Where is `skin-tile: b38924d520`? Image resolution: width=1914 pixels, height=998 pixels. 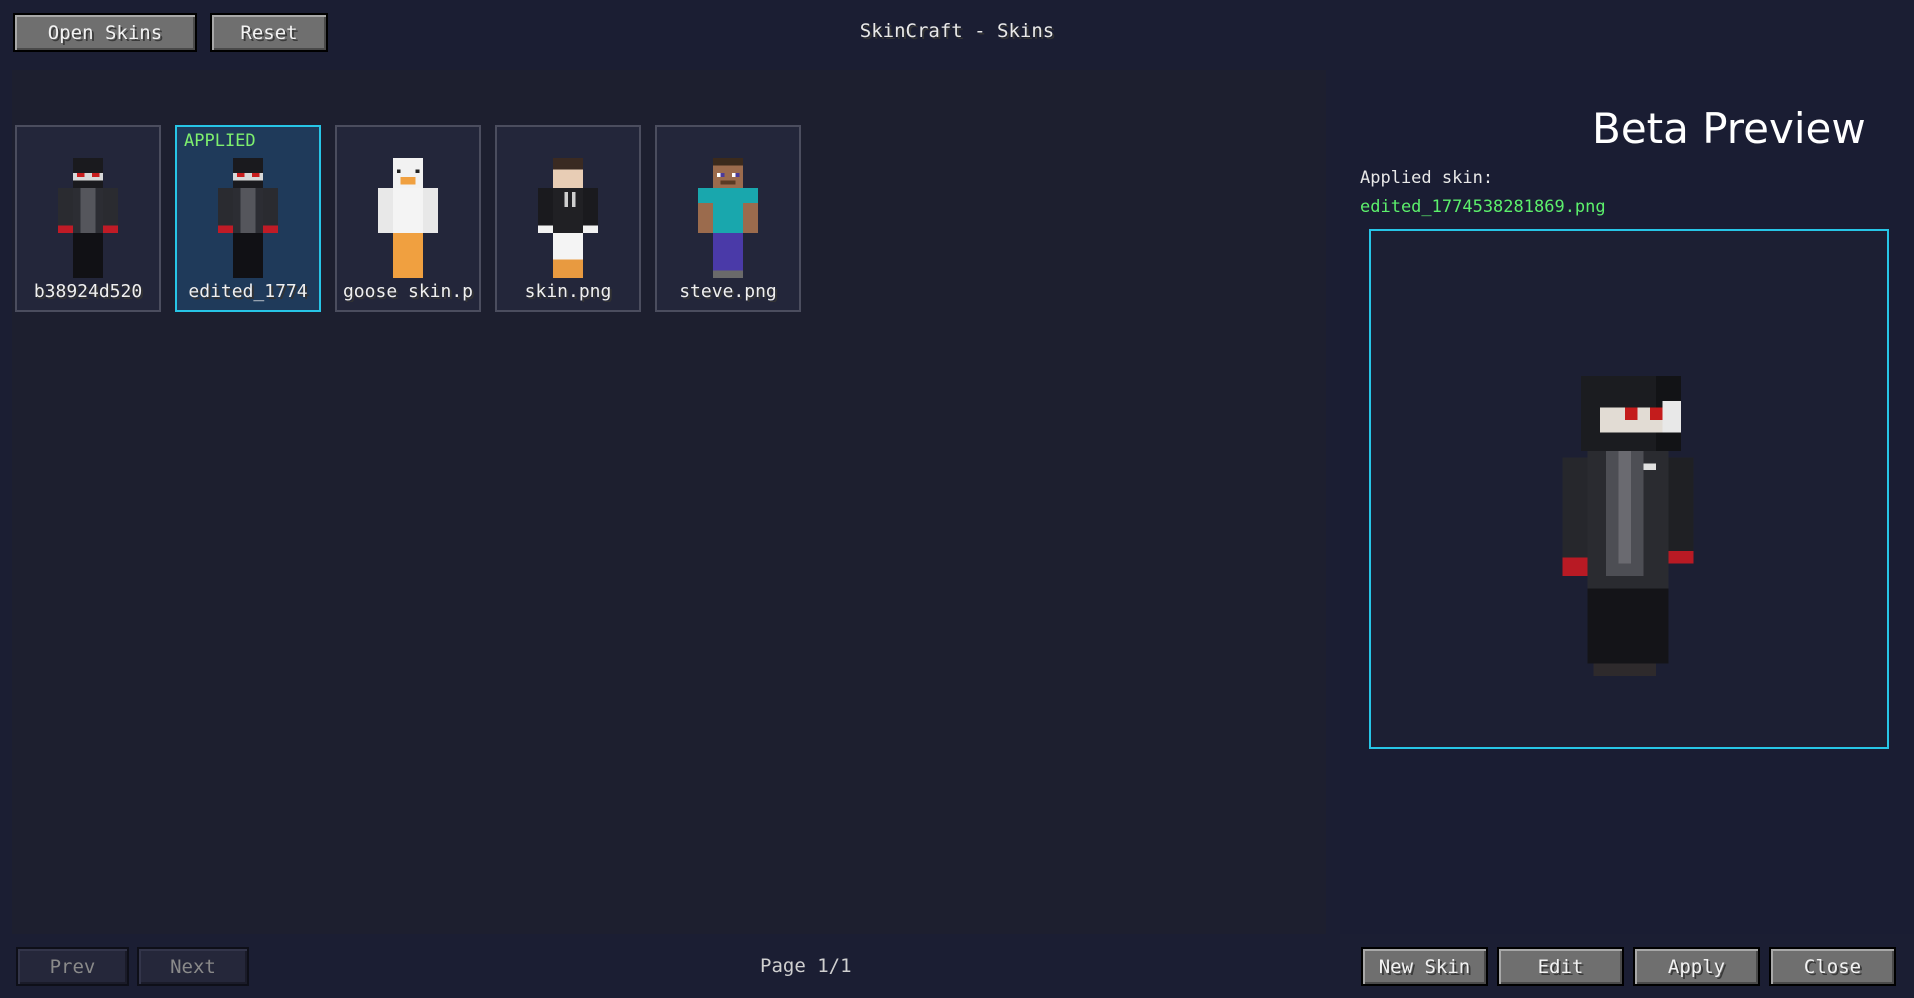 skin-tile: b38924d520 is located at coordinates (88, 218).